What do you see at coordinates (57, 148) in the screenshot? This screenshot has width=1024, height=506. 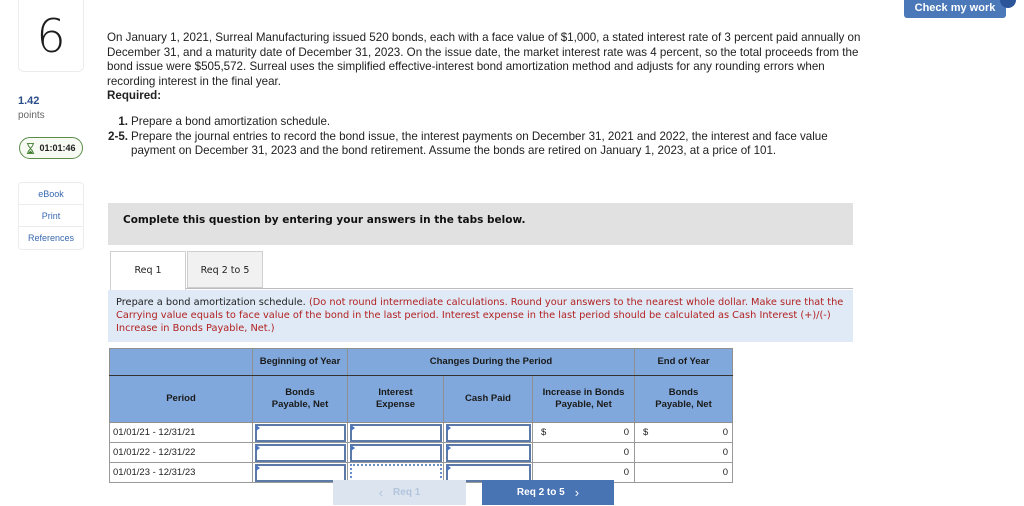 I see `timer-value: 01:01:46` at bounding box center [57, 148].